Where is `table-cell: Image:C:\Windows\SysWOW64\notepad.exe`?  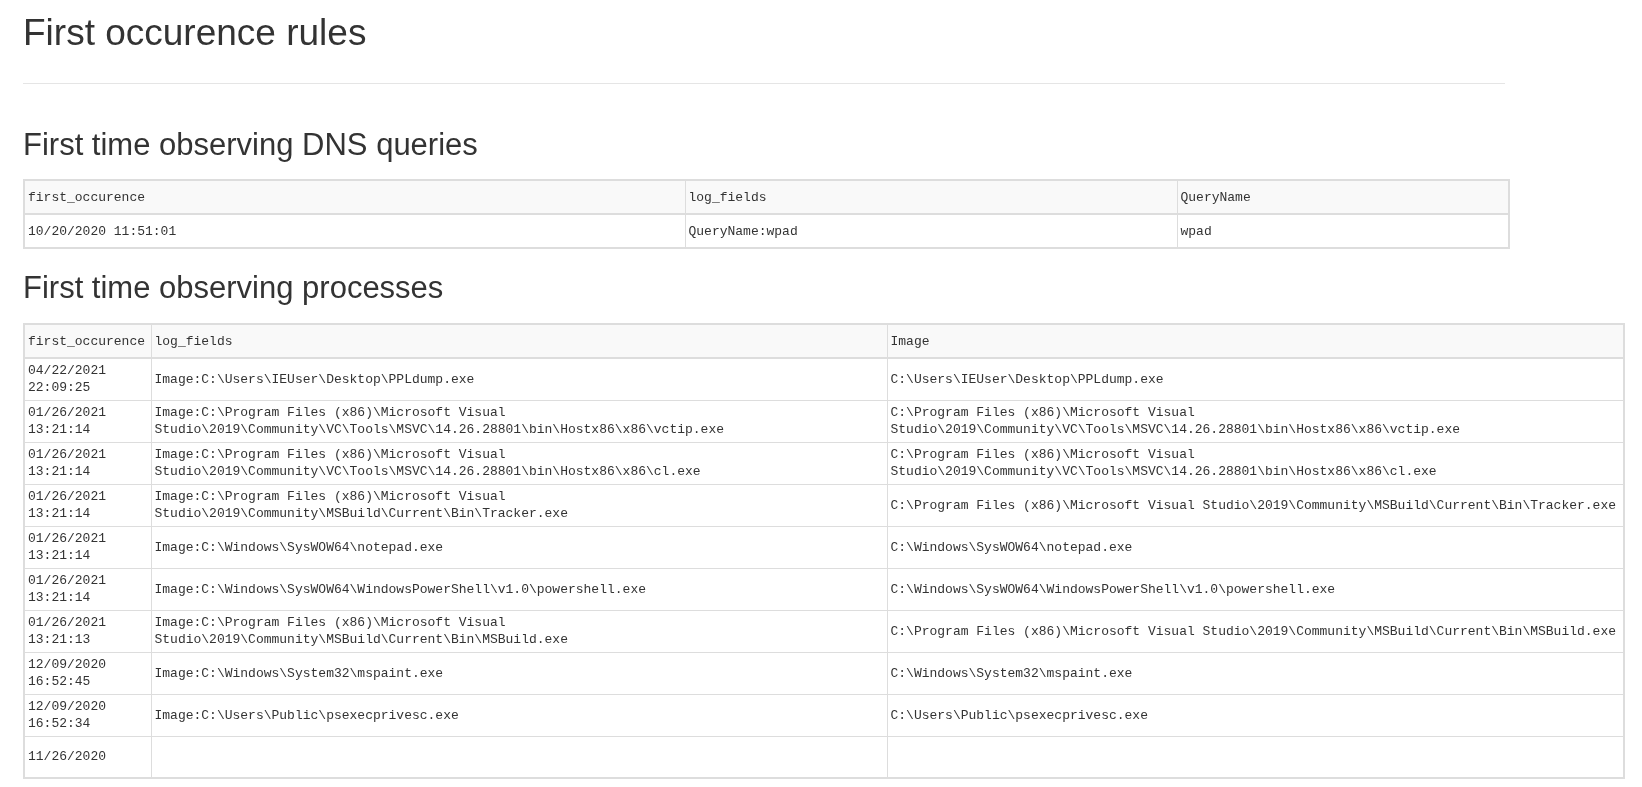
table-cell: Image:C:\Windows\SysWOW64\notepad.exe is located at coordinates (519, 547).